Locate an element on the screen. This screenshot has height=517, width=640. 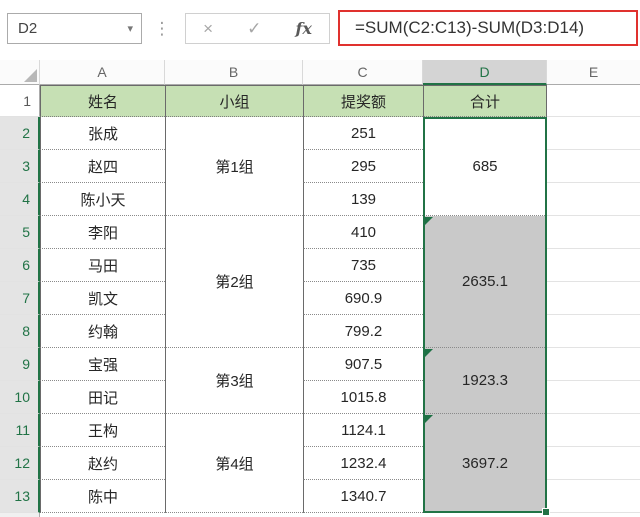
row-header-10: 10 is located at coordinates (20, 397).